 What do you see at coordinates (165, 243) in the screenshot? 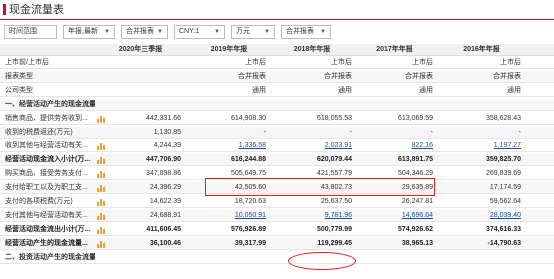
I see `value-cell: 36,100.46` at bounding box center [165, 243].